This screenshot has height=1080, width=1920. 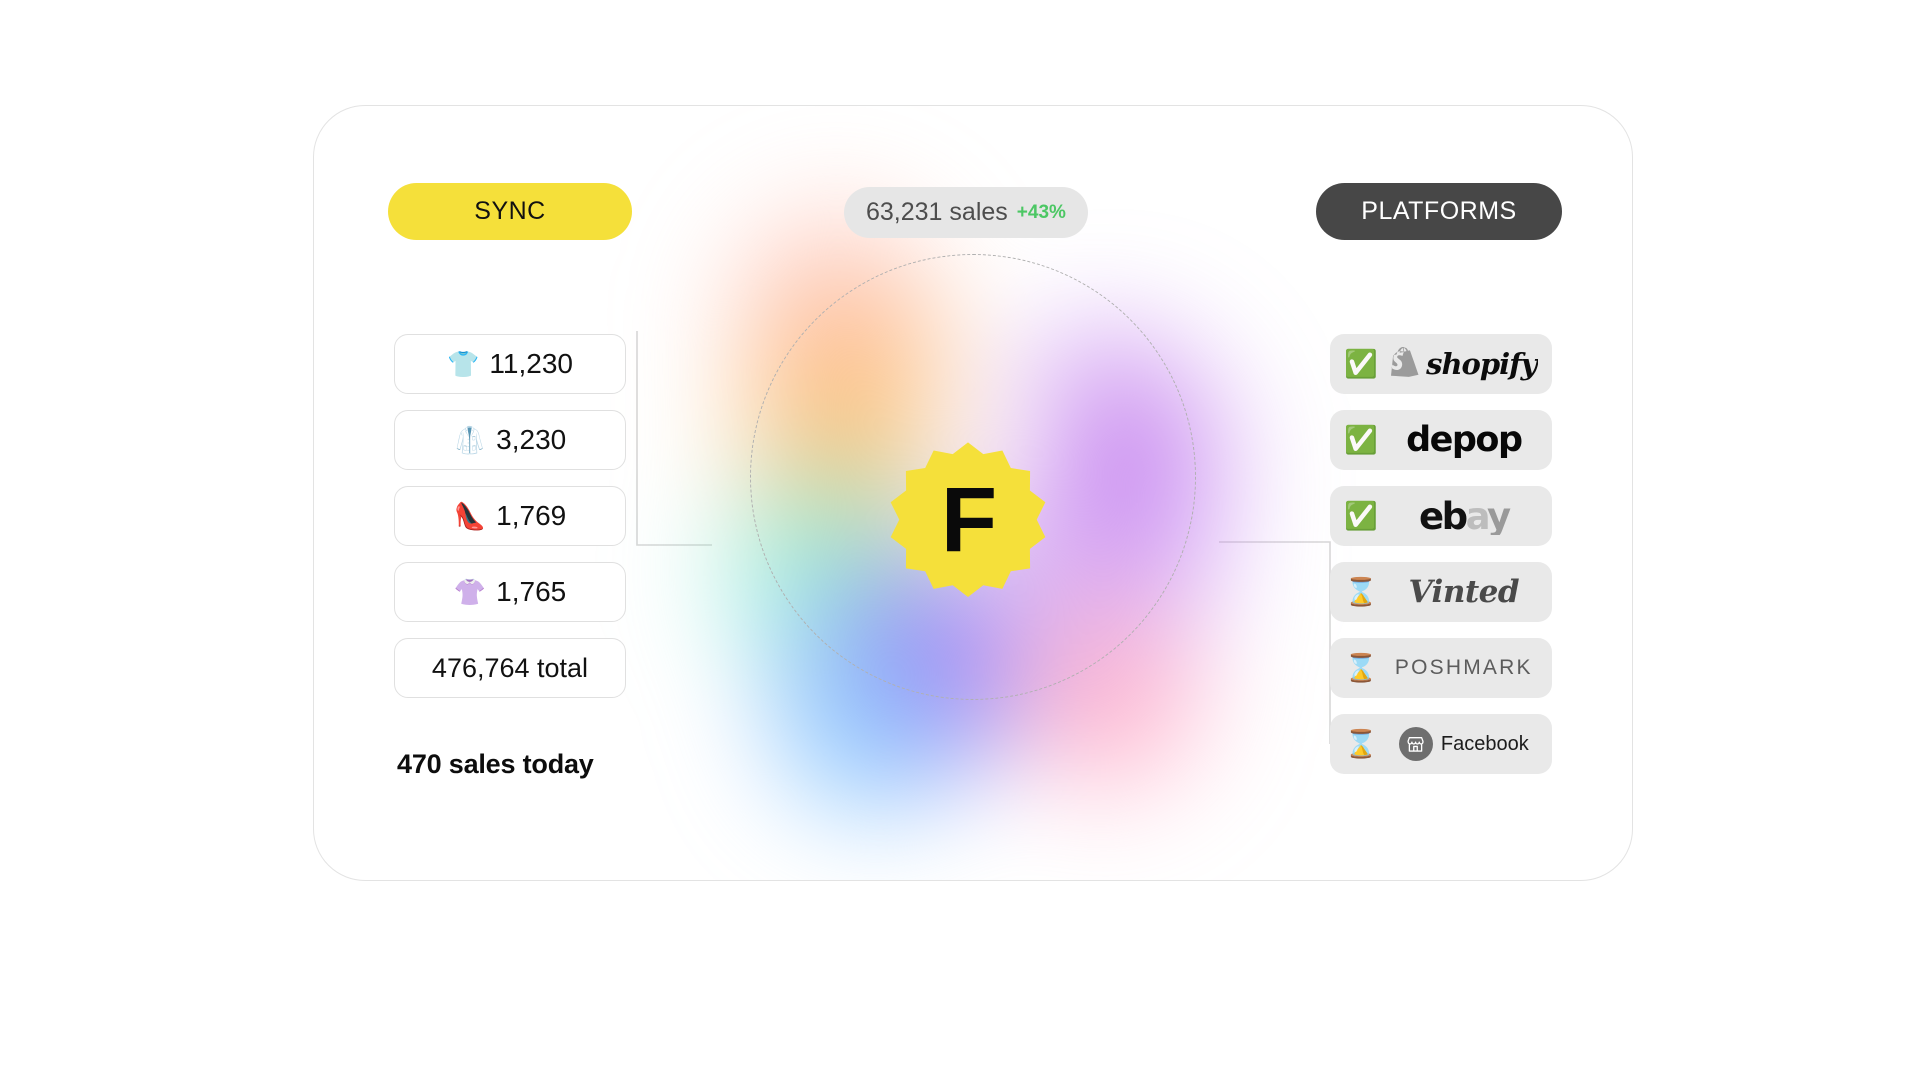 I want to click on platform-item-poshmark: ⌛ POSHMARK, so click(x=1441, y=668).